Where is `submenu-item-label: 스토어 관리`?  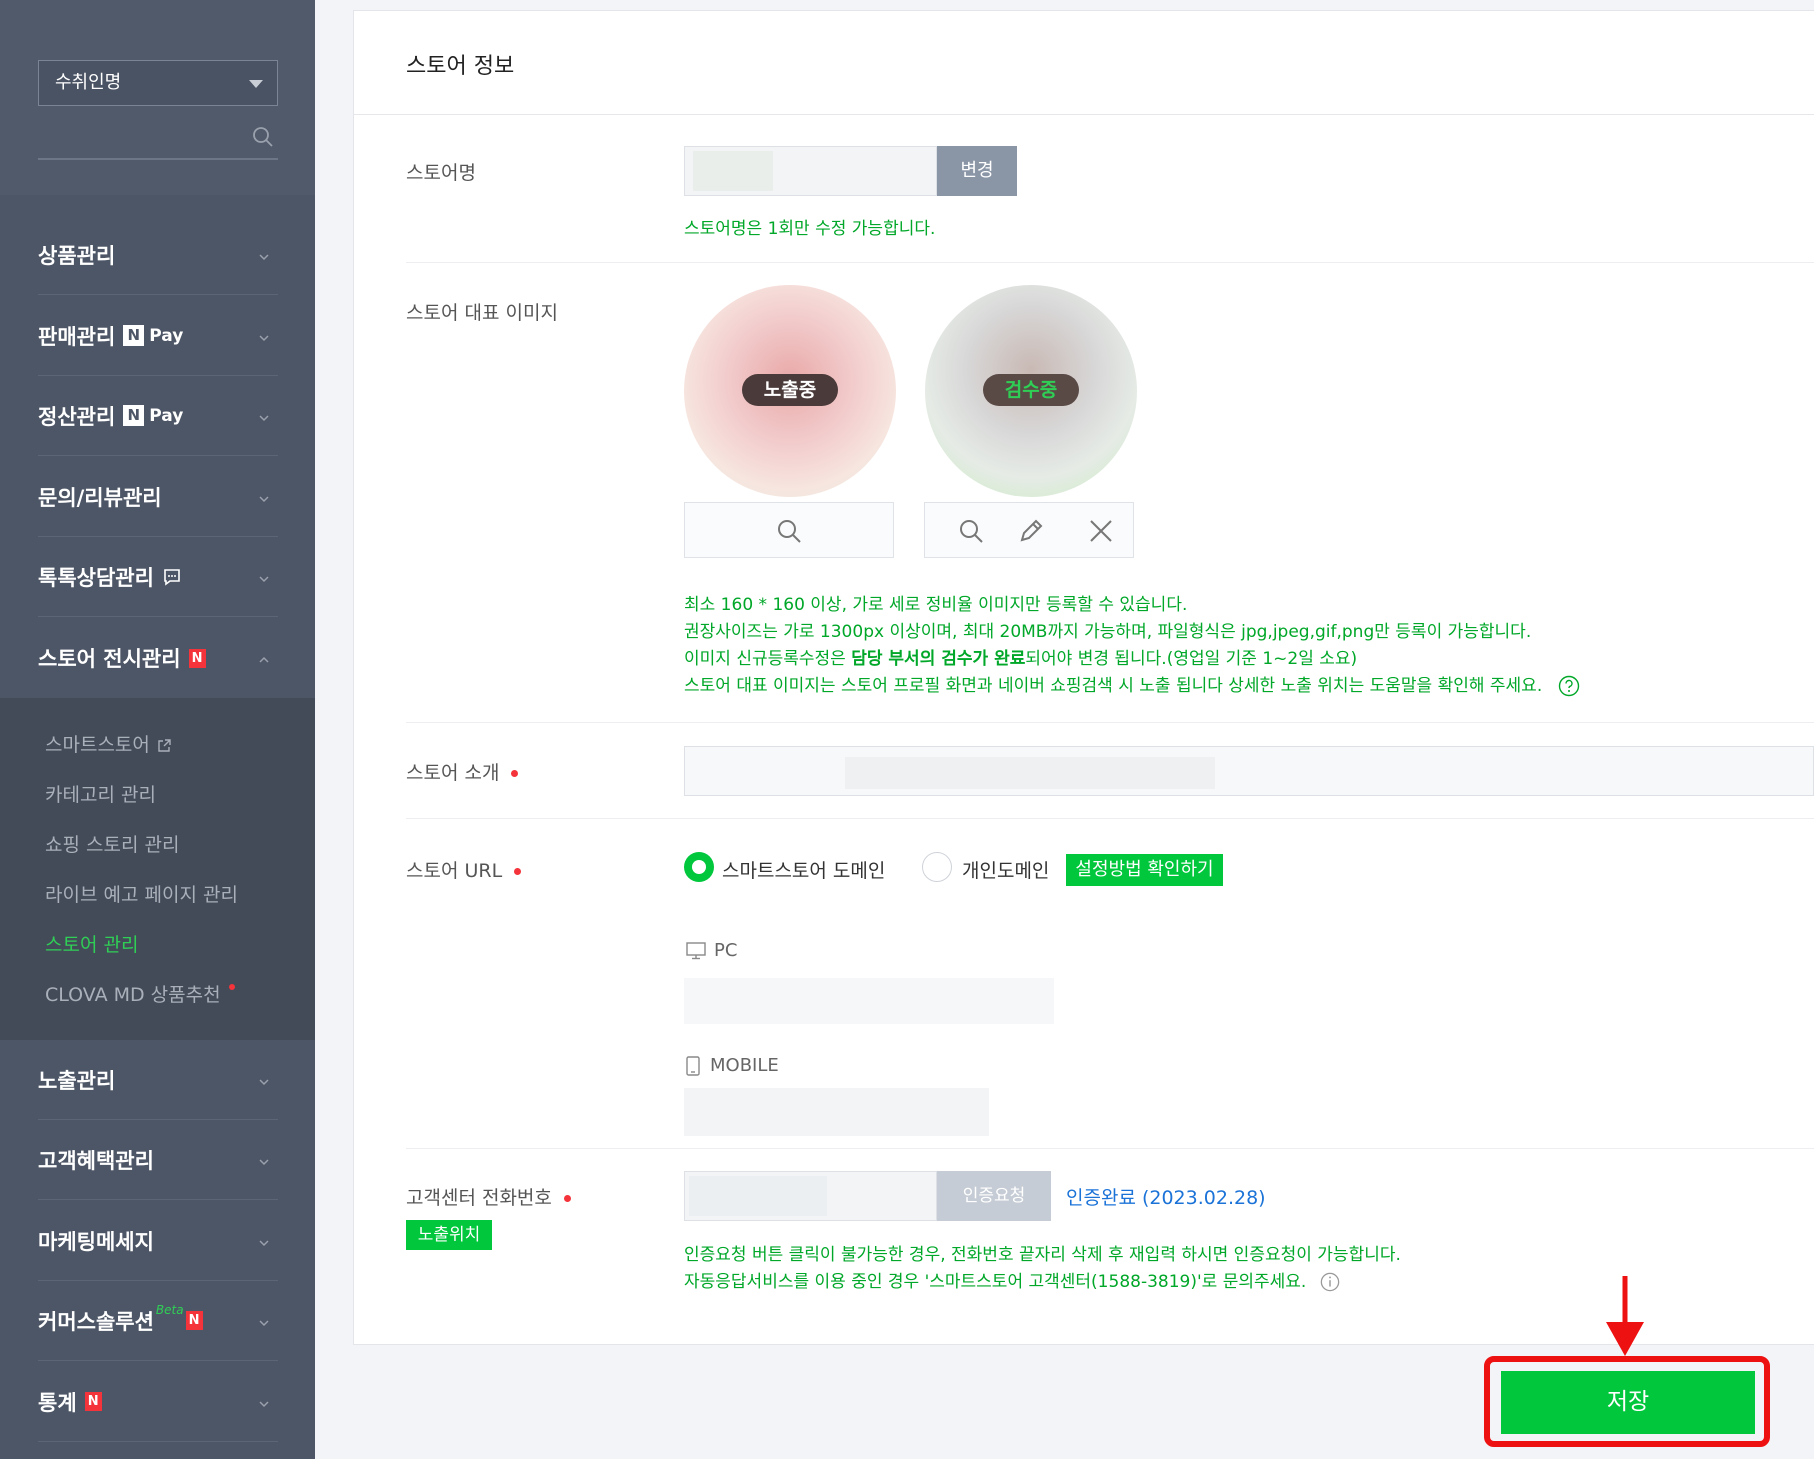
submenu-item-label: 스토어 관리 is located at coordinates (92, 945).